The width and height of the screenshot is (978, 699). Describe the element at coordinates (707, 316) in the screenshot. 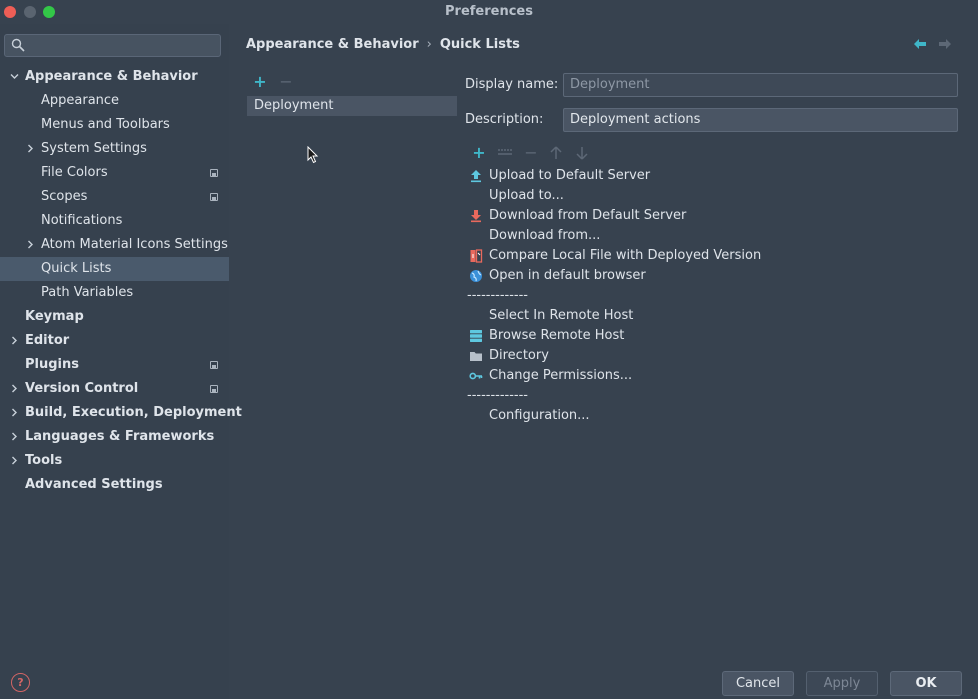

I see `action-item: Select In Remote Host` at that location.